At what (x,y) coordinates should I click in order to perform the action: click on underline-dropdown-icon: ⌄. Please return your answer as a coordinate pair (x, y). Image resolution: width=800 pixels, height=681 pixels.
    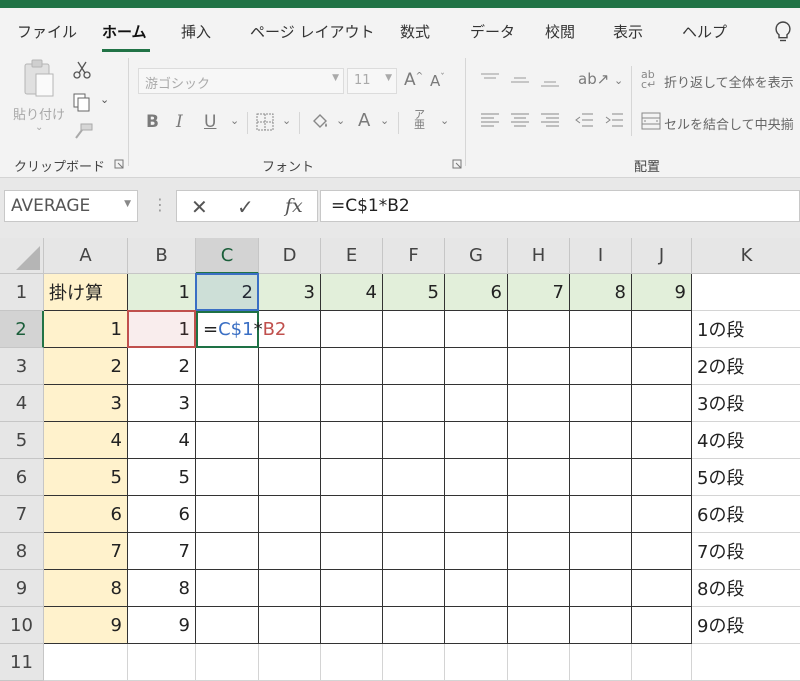
    Looking at the image, I should click on (234, 120).